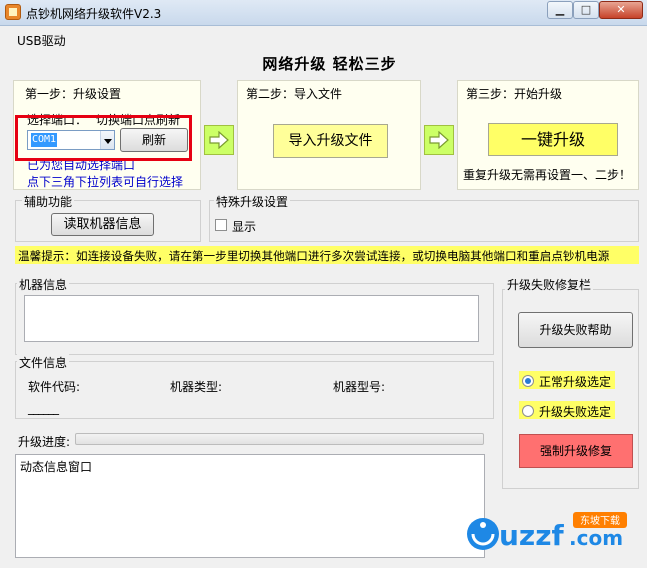 The image size is (647, 568). What do you see at coordinates (44, 442) in the screenshot?
I see `progress-label: 升级进度:` at bounding box center [44, 442].